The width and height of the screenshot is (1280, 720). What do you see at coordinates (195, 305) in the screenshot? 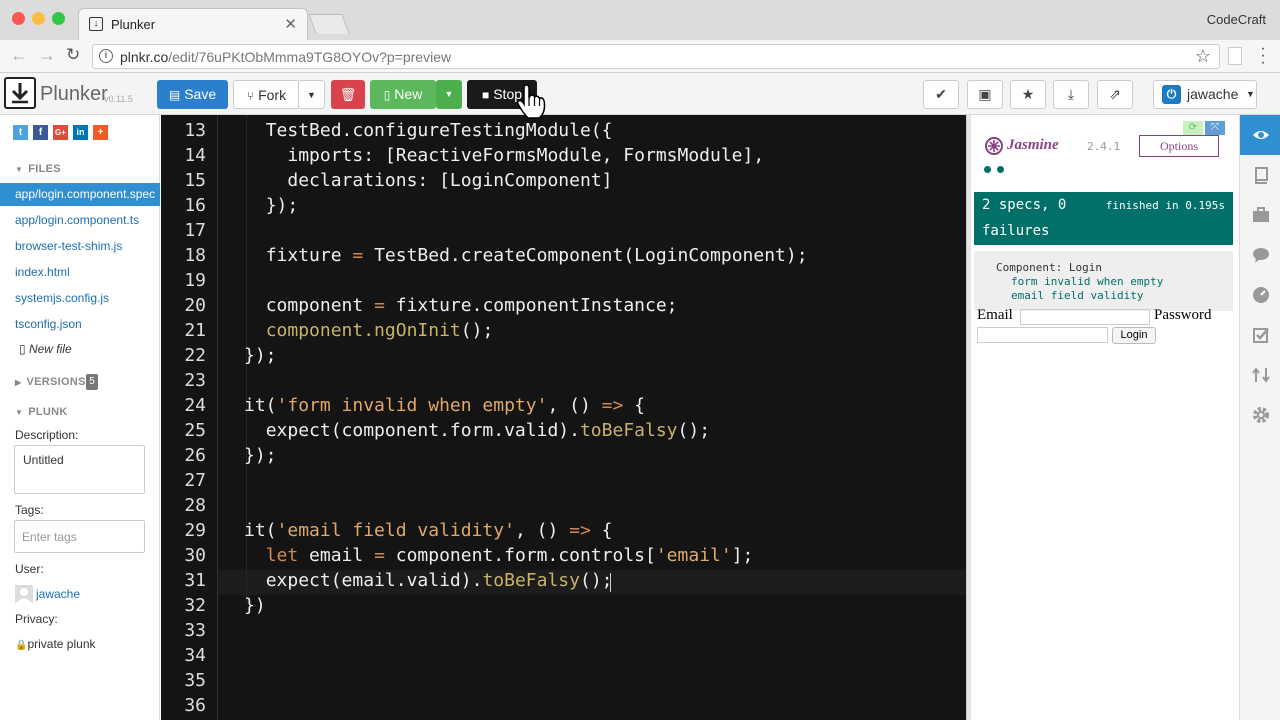
I see `line-number: 20` at bounding box center [195, 305].